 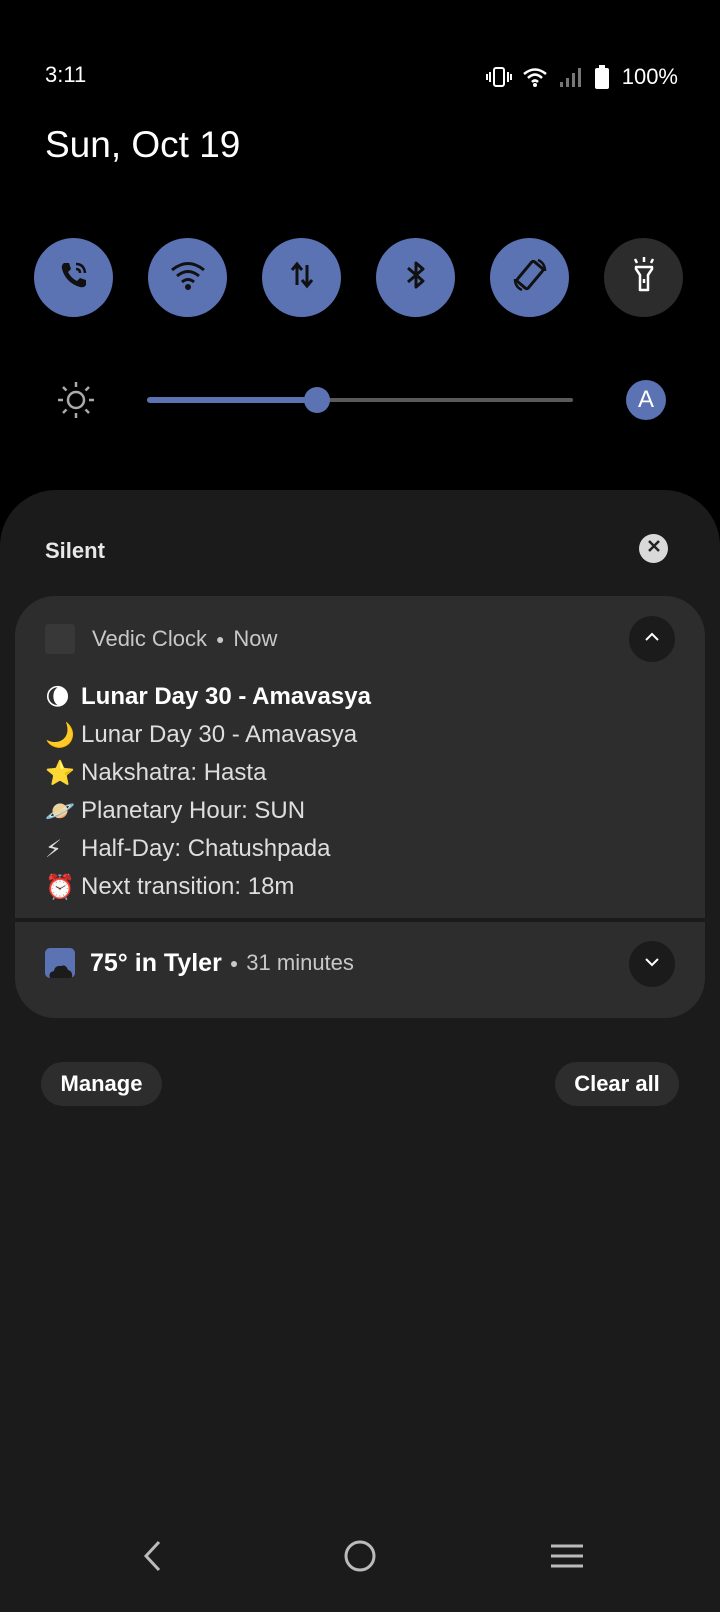 I want to click on auto-brightness-button: A, so click(x=646, y=400).